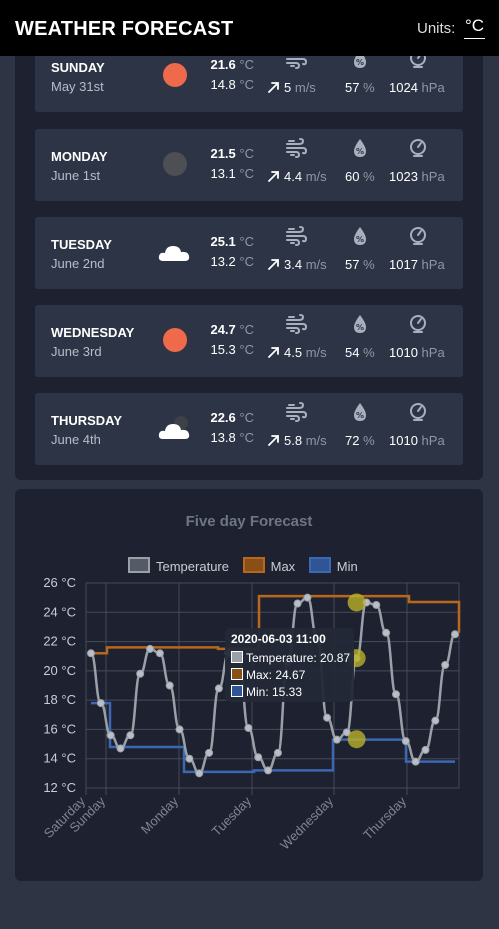 Image resolution: width=499 pixels, height=929 pixels. I want to click on day-date: June 4th, so click(76, 439).